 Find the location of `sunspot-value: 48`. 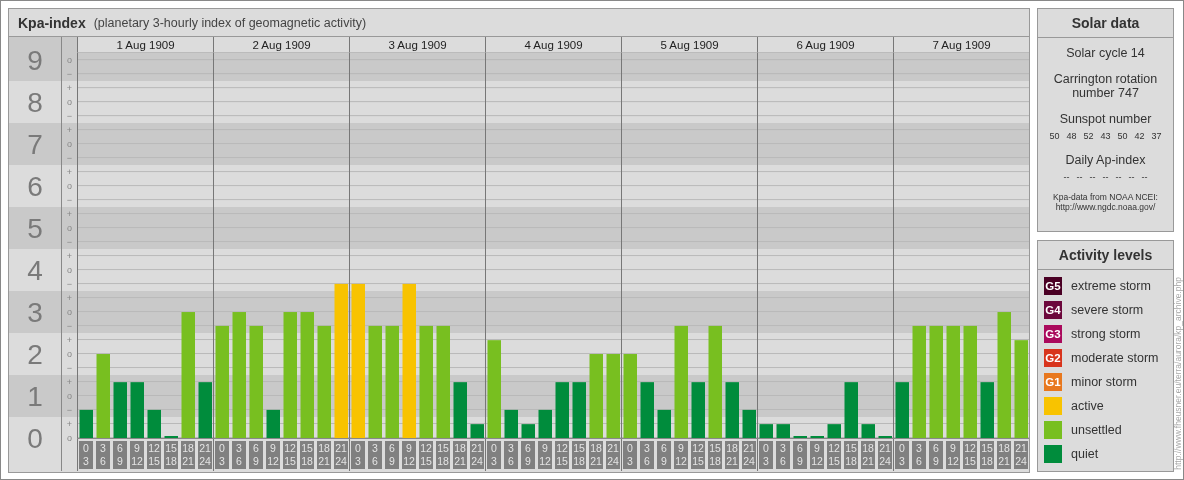

sunspot-value: 48 is located at coordinates (1071, 136).